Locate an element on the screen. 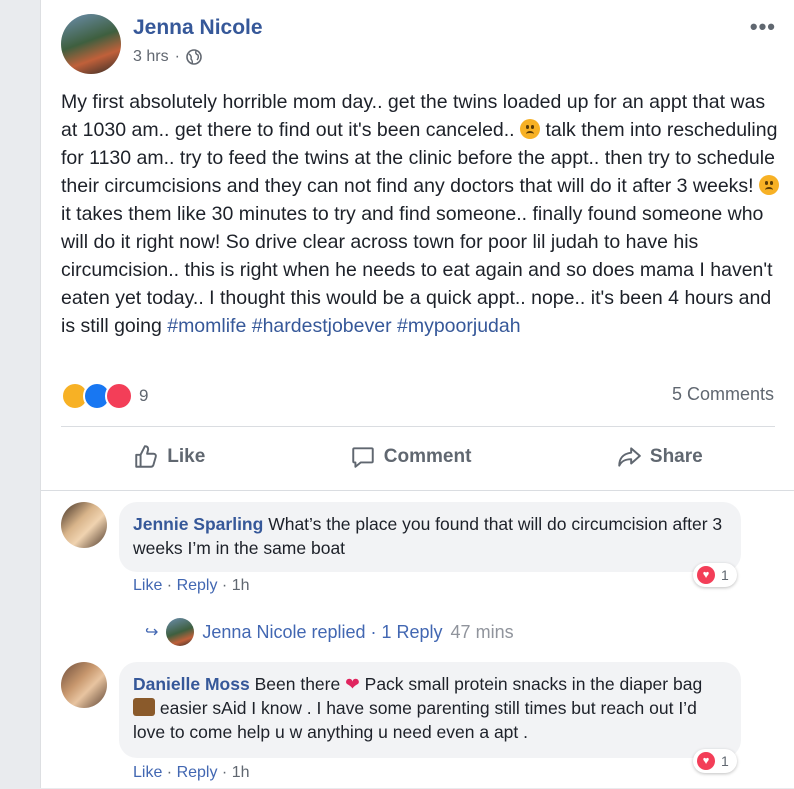 This screenshot has width=794, height=789. replies-link: ↪ Jenna Nicole replied · 1 Reply 47 mins is located at coordinates (329, 632).